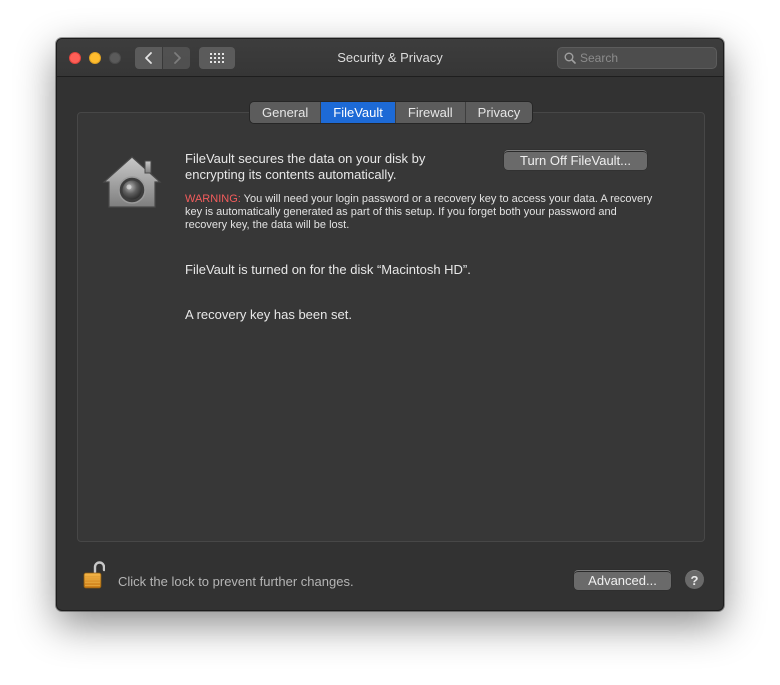 The width and height of the screenshot is (780, 685). I want to click on search-field, so click(637, 58).